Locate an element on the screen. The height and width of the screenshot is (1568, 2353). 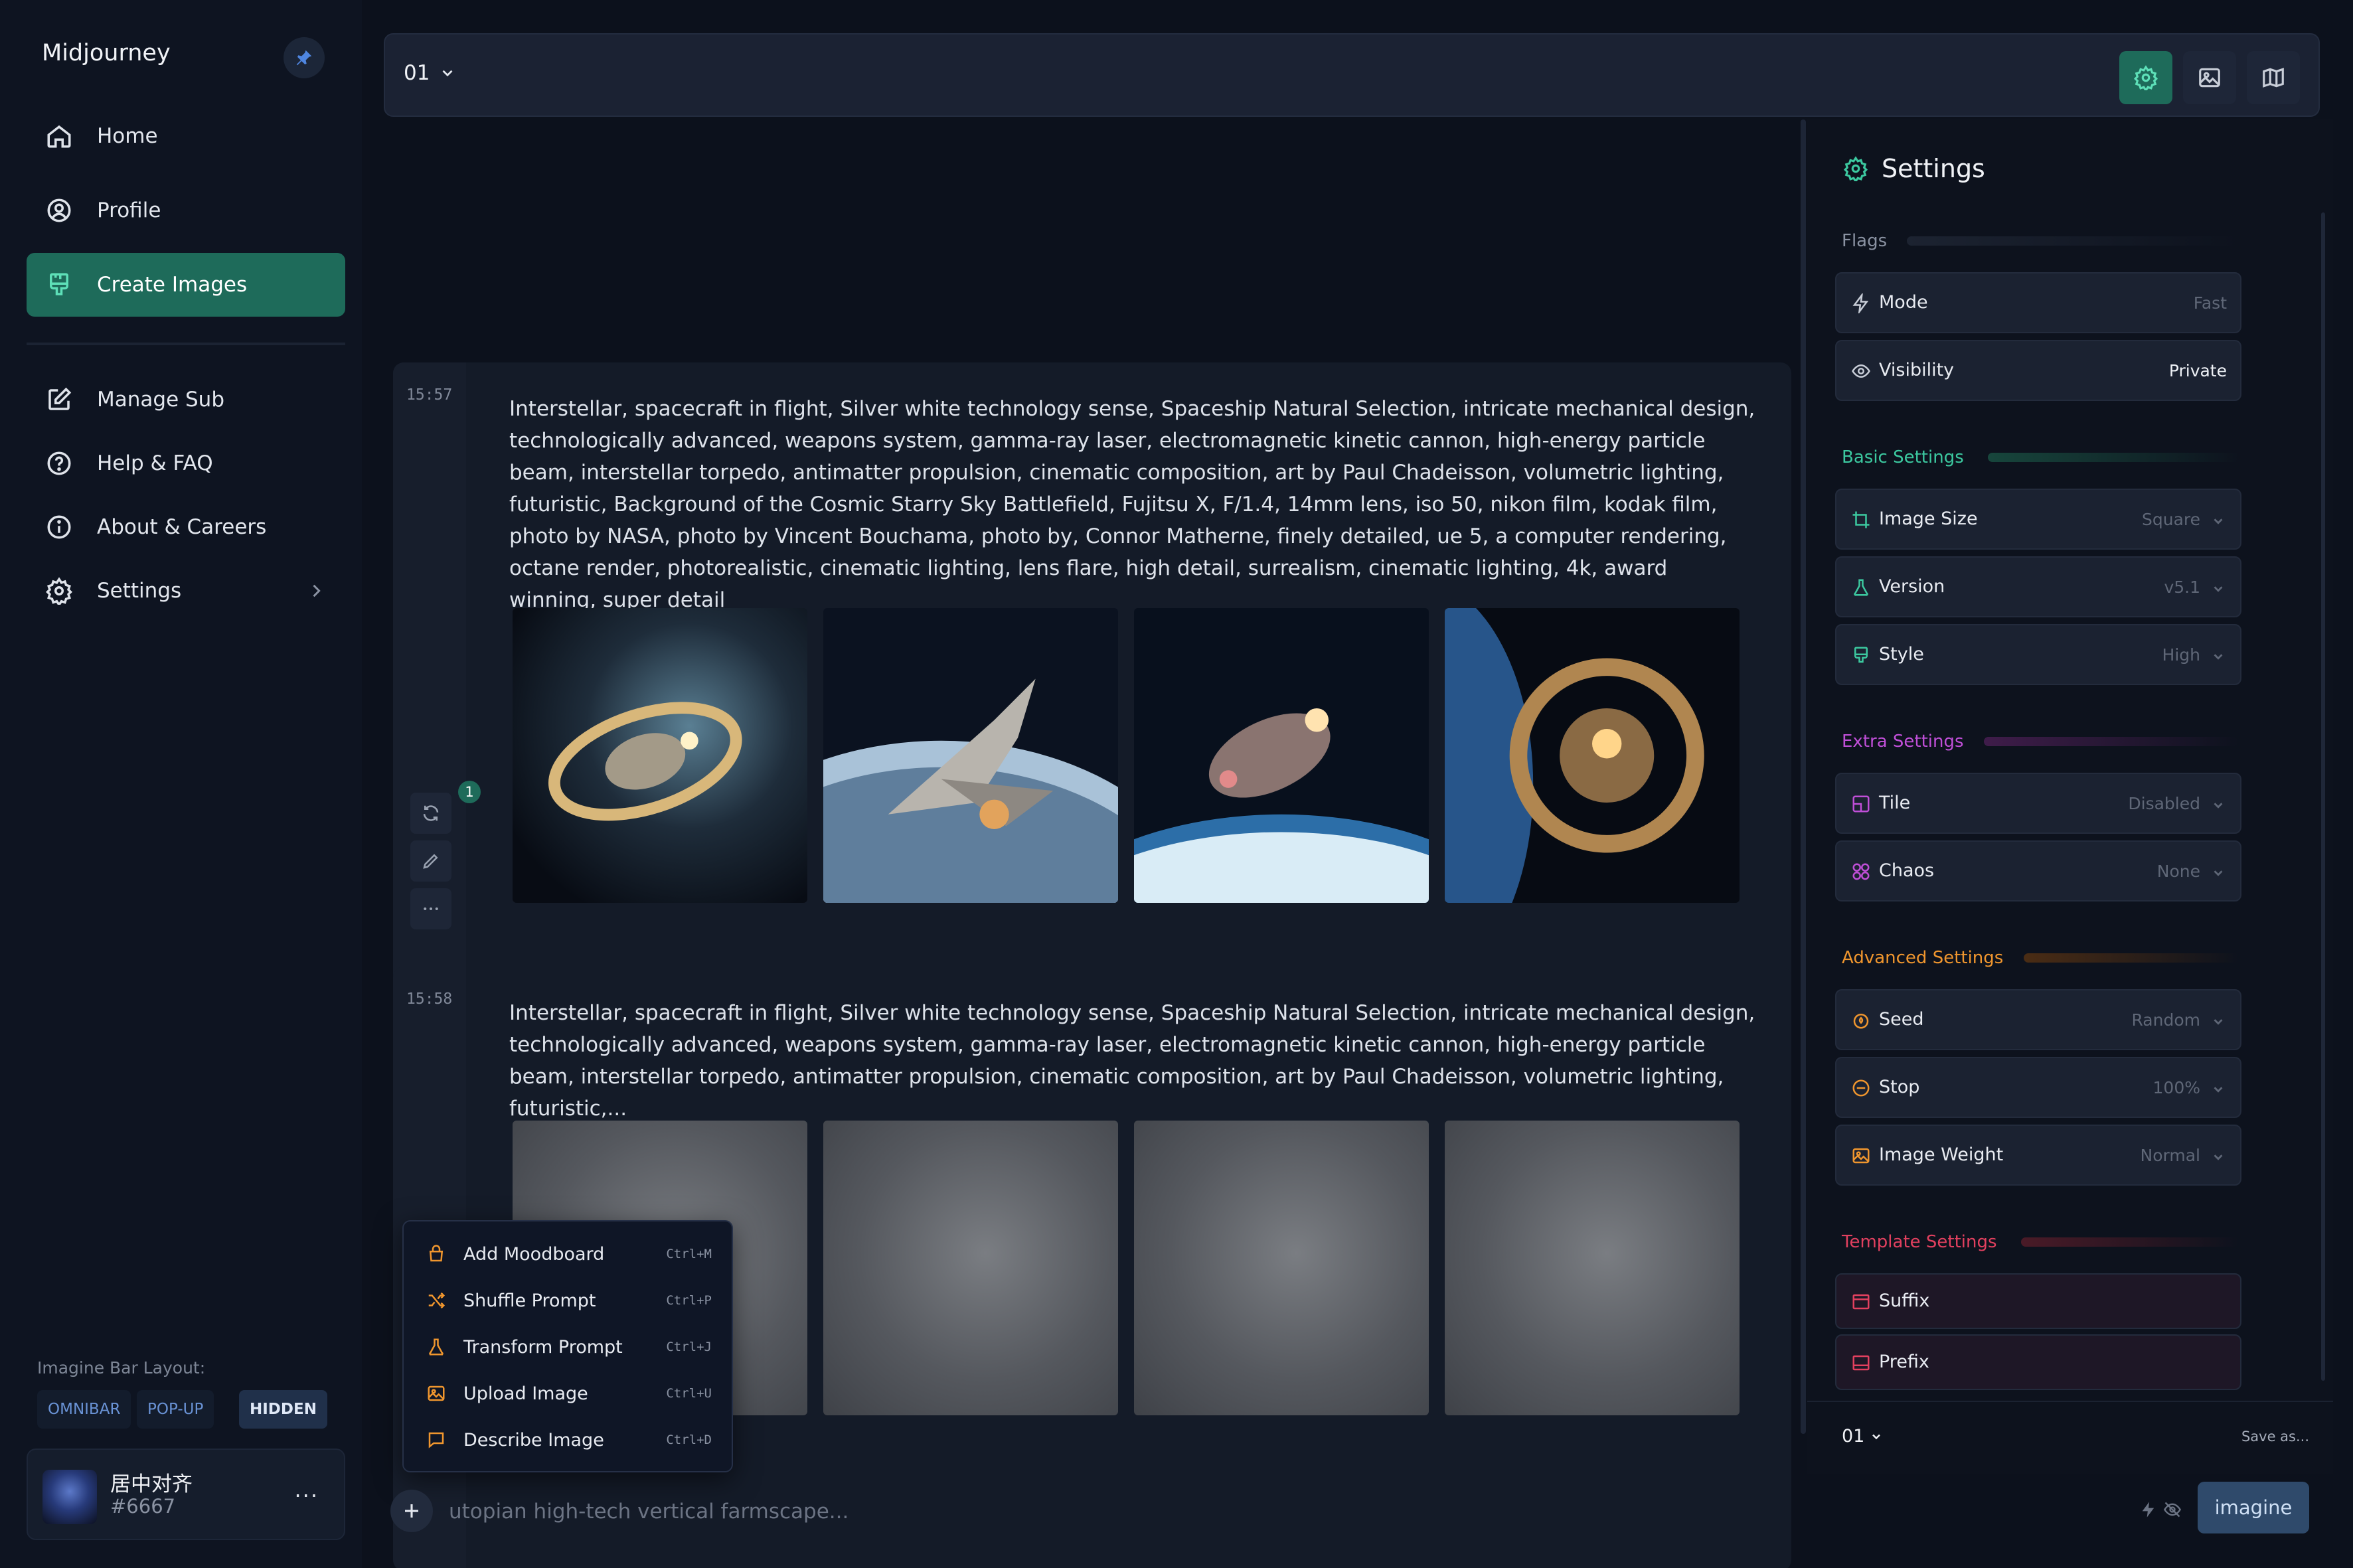
setting-seed: Seed Random is located at coordinates (2038, 1020).